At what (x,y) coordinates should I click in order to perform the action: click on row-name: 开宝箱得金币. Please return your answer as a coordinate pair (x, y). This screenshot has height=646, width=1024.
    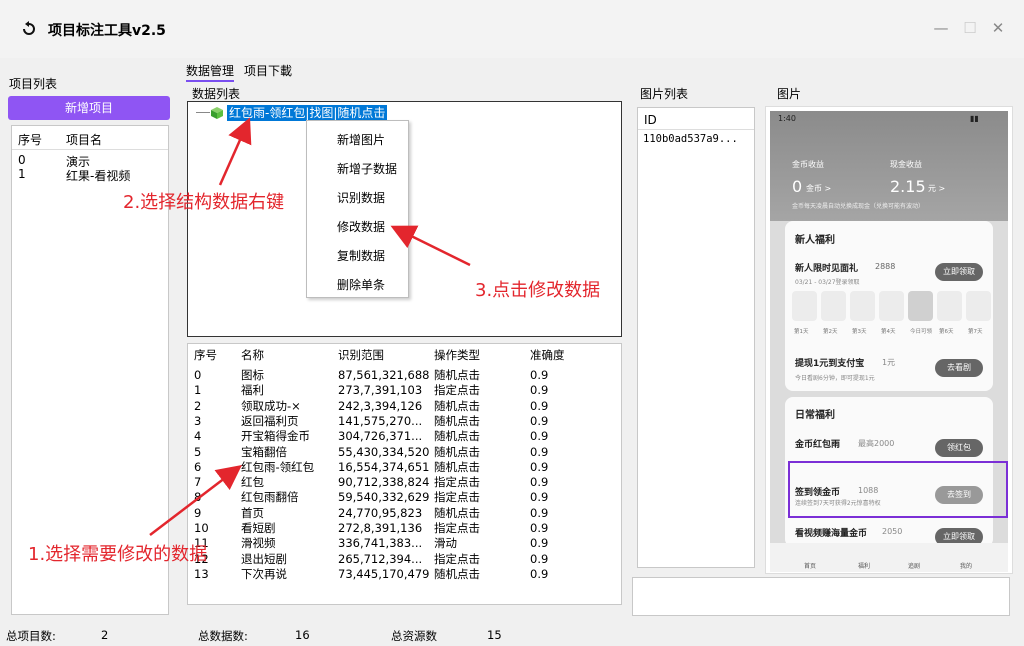
    Looking at the image, I should click on (275, 436).